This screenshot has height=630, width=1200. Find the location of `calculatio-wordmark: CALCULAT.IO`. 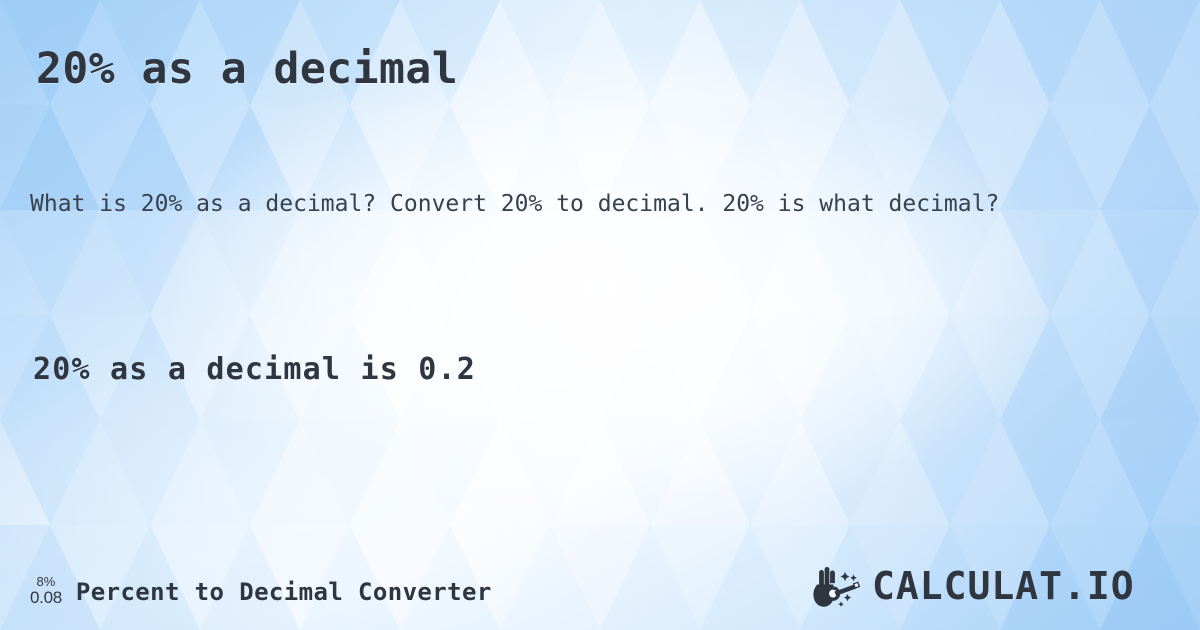

calculatio-wordmark: CALCULAT.IO is located at coordinates (1003, 587).